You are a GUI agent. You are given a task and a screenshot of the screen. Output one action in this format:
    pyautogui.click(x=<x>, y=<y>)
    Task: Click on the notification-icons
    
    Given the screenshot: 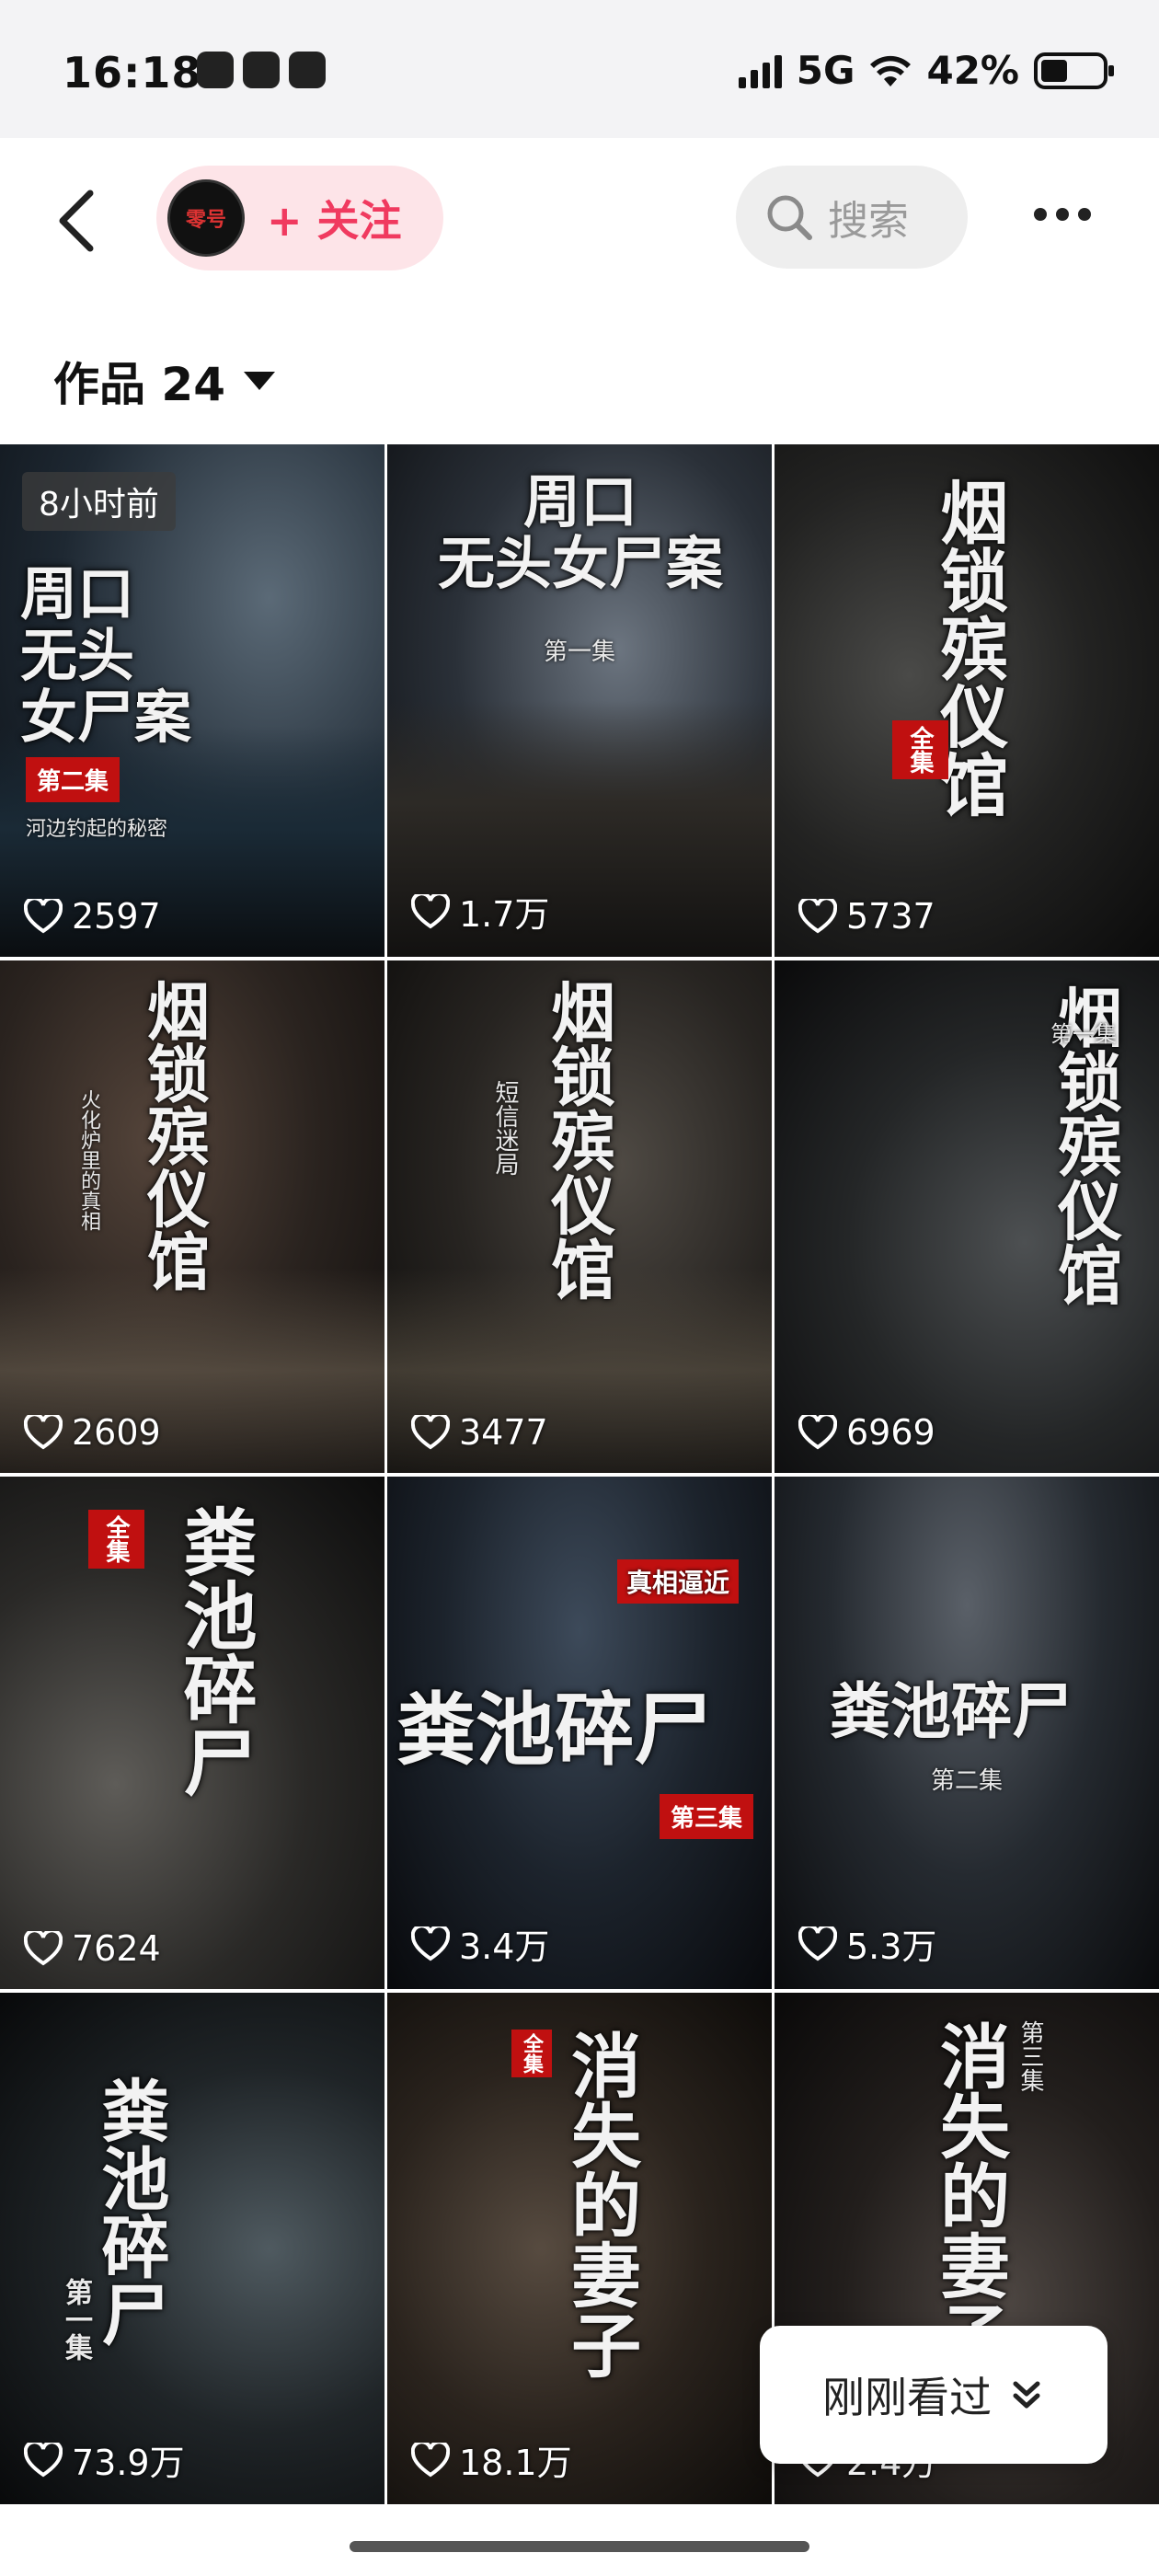 What is the action you would take?
    pyautogui.click(x=261, y=70)
    